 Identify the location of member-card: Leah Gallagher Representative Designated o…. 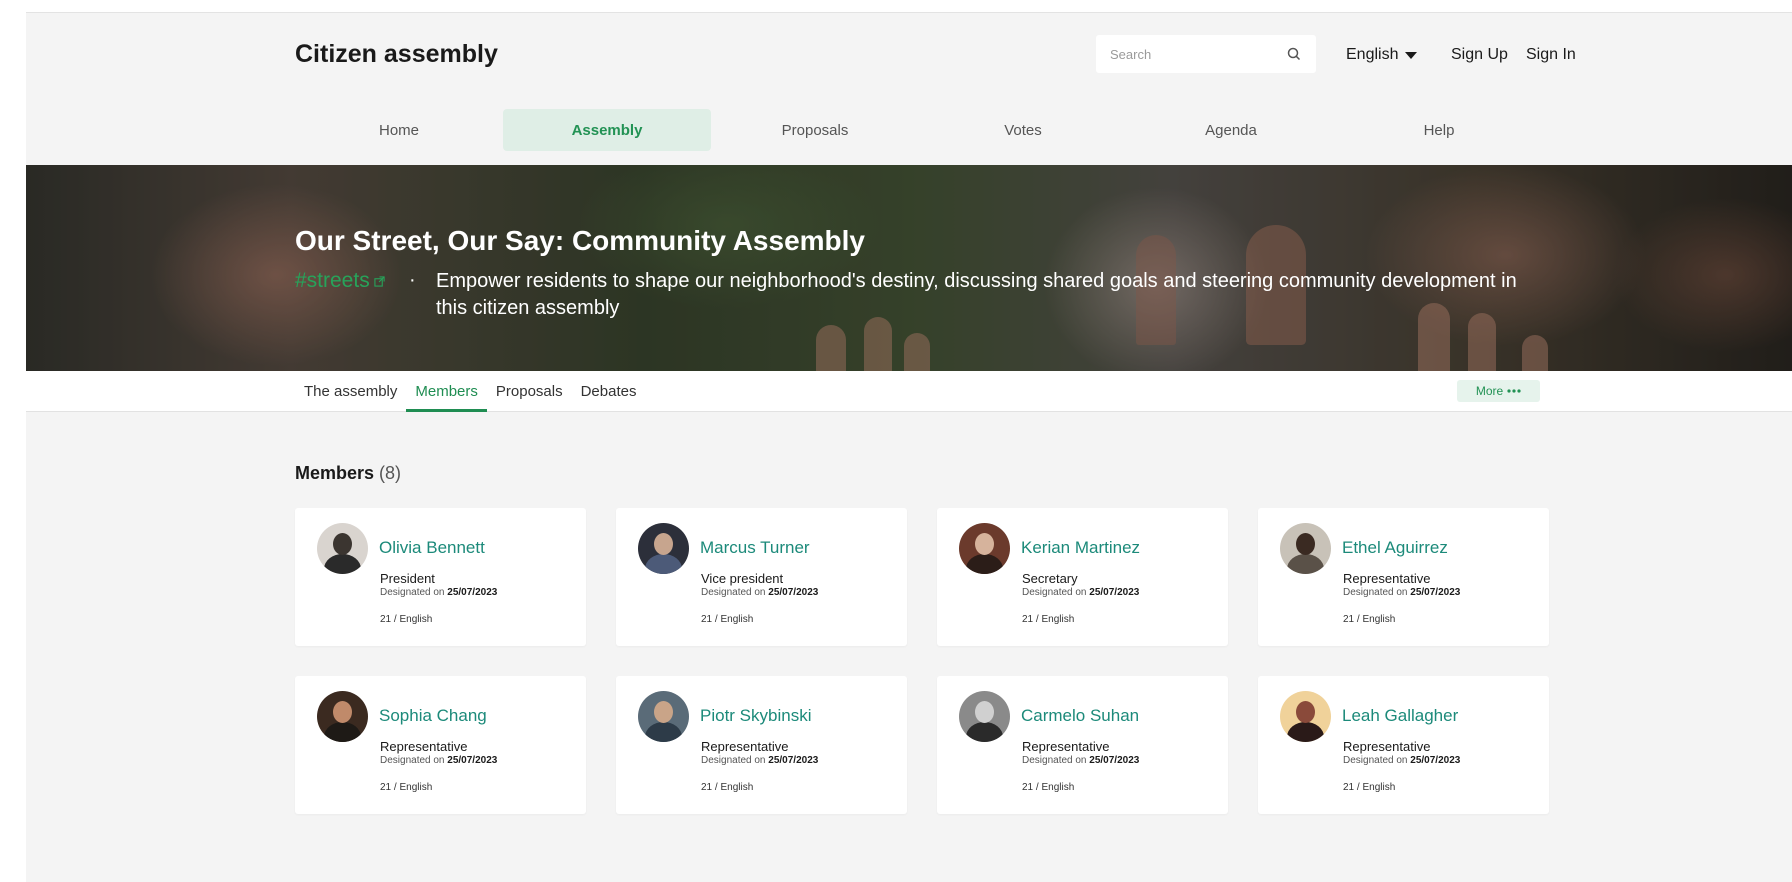
(1403, 745).